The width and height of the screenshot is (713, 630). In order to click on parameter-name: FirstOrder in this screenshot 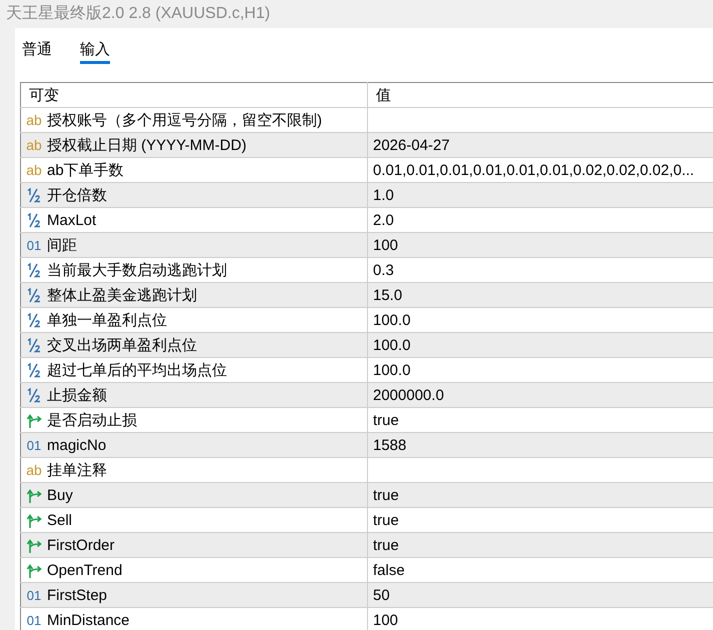, I will do `click(80, 545)`.